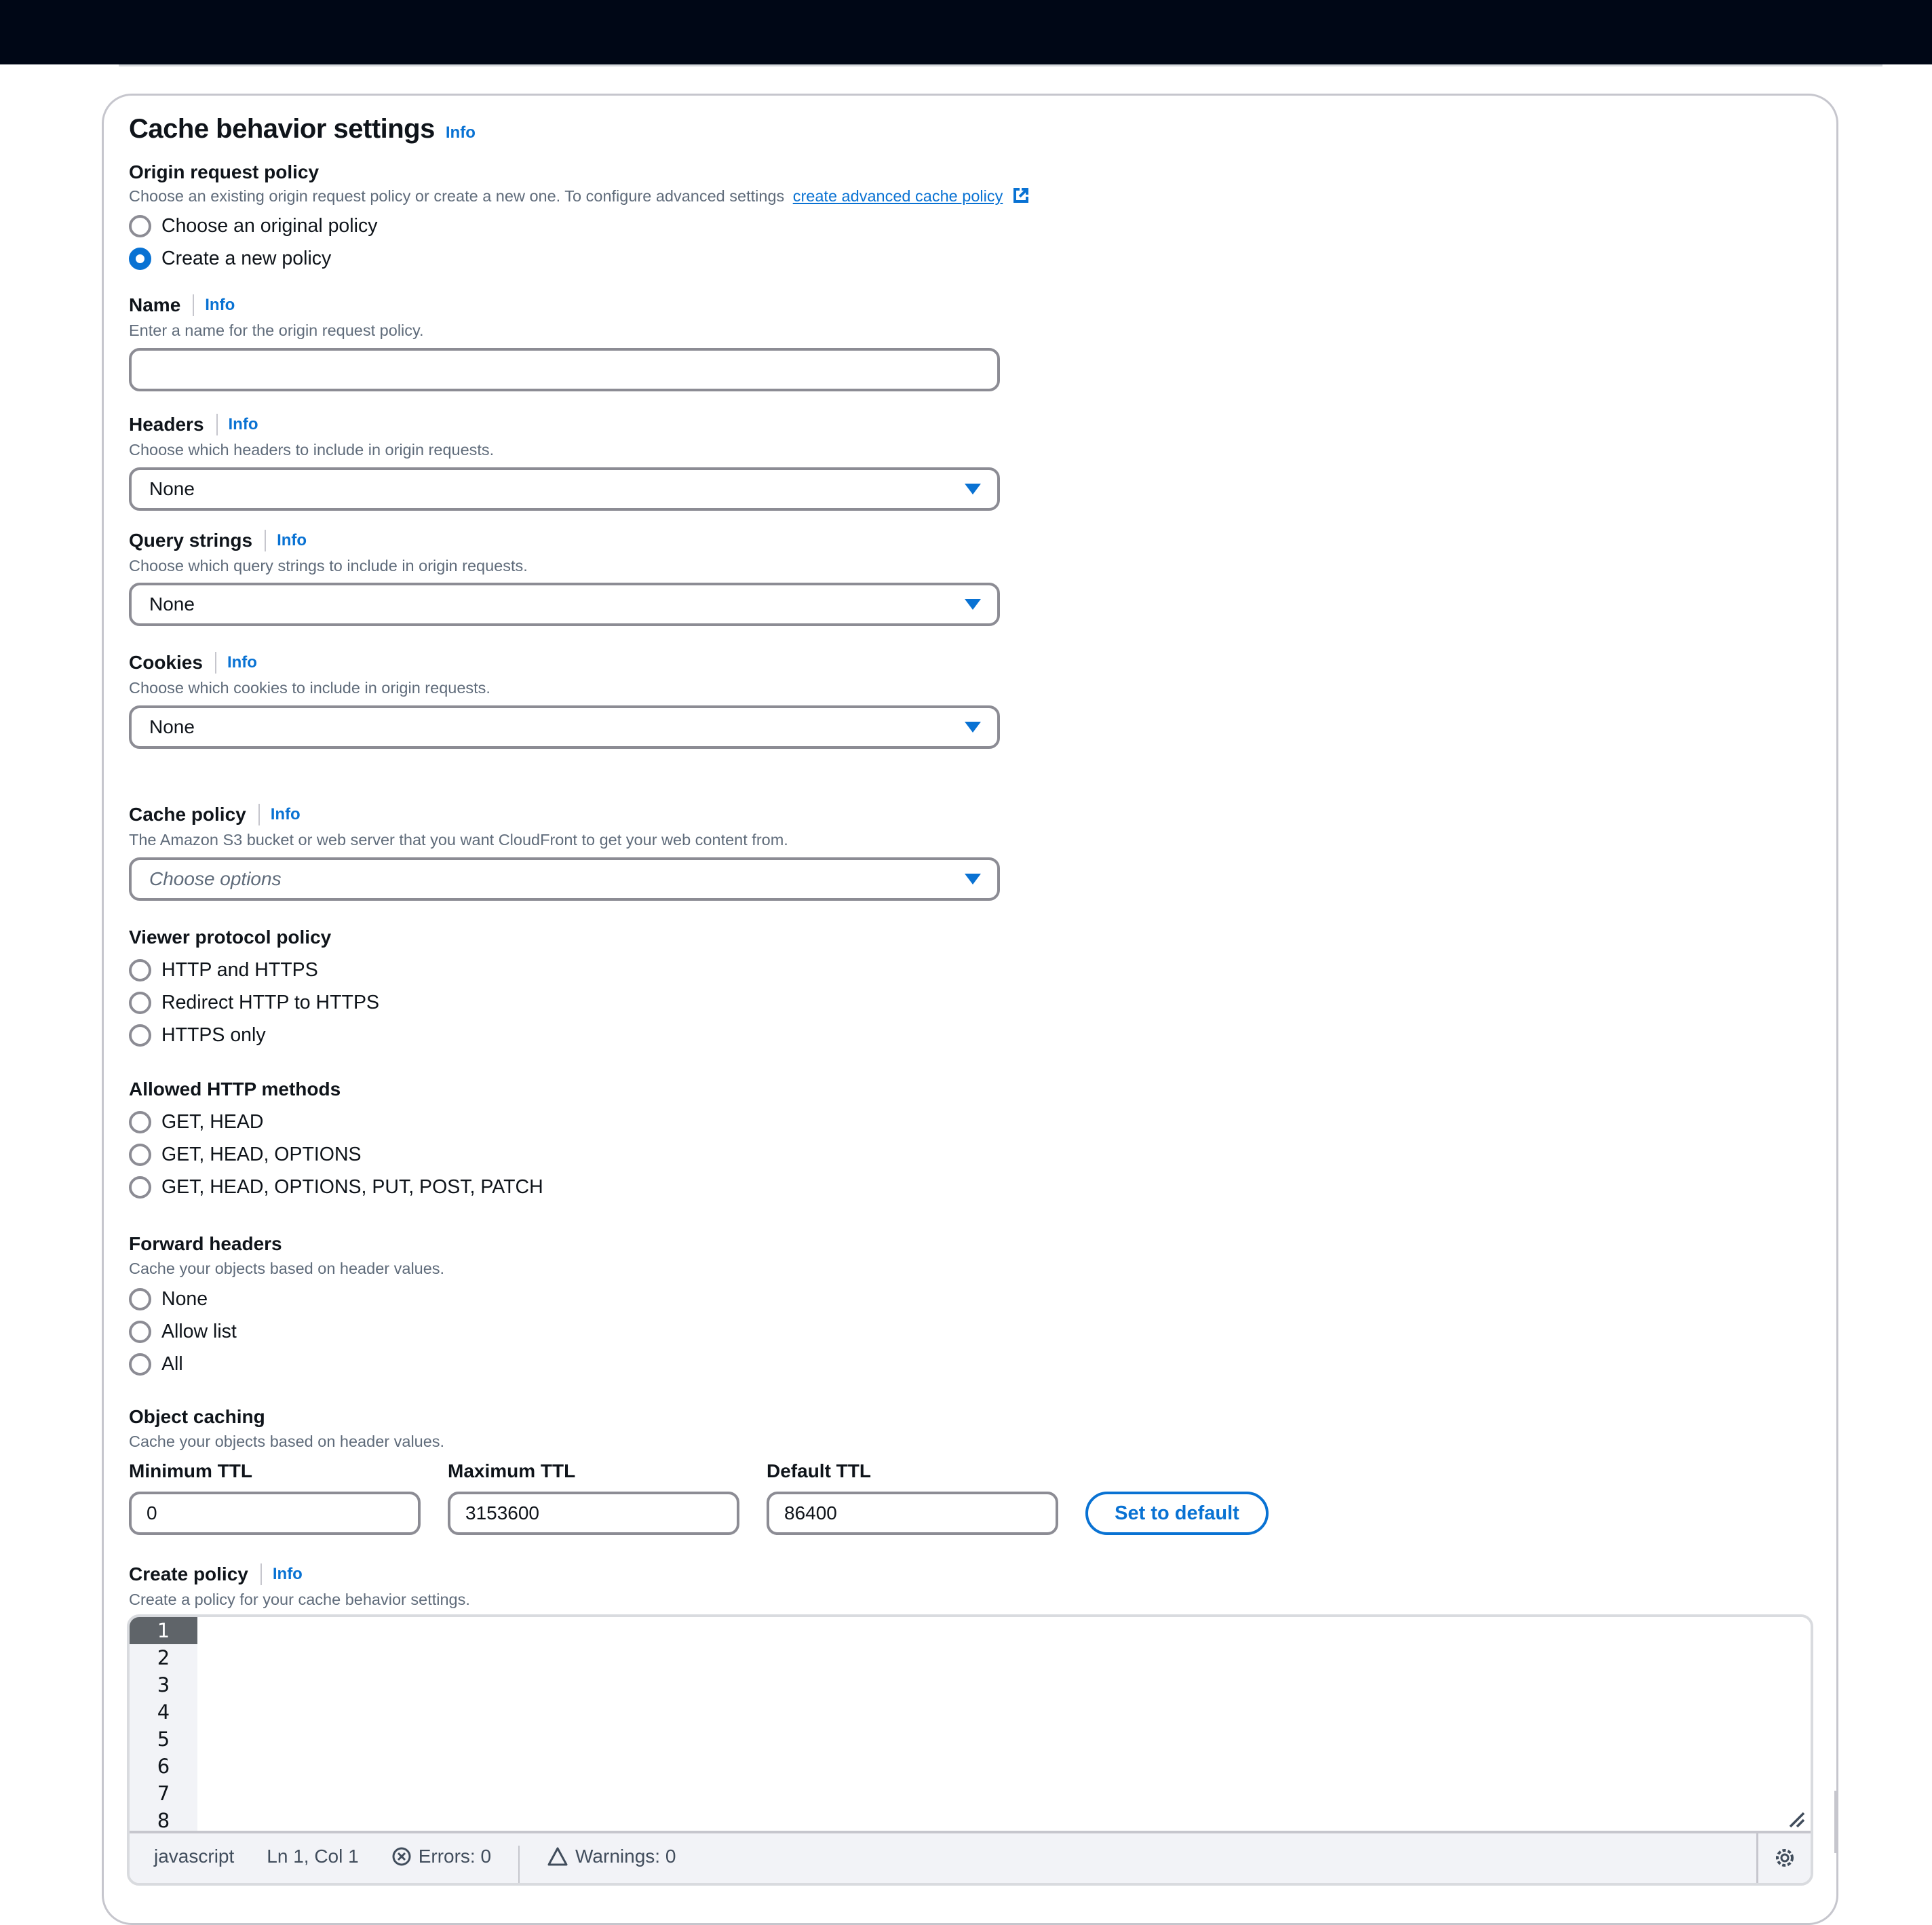  What do you see at coordinates (199, 1331) in the screenshot?
I see `radio-label: Allow list` at bounding box center [199, 1331].